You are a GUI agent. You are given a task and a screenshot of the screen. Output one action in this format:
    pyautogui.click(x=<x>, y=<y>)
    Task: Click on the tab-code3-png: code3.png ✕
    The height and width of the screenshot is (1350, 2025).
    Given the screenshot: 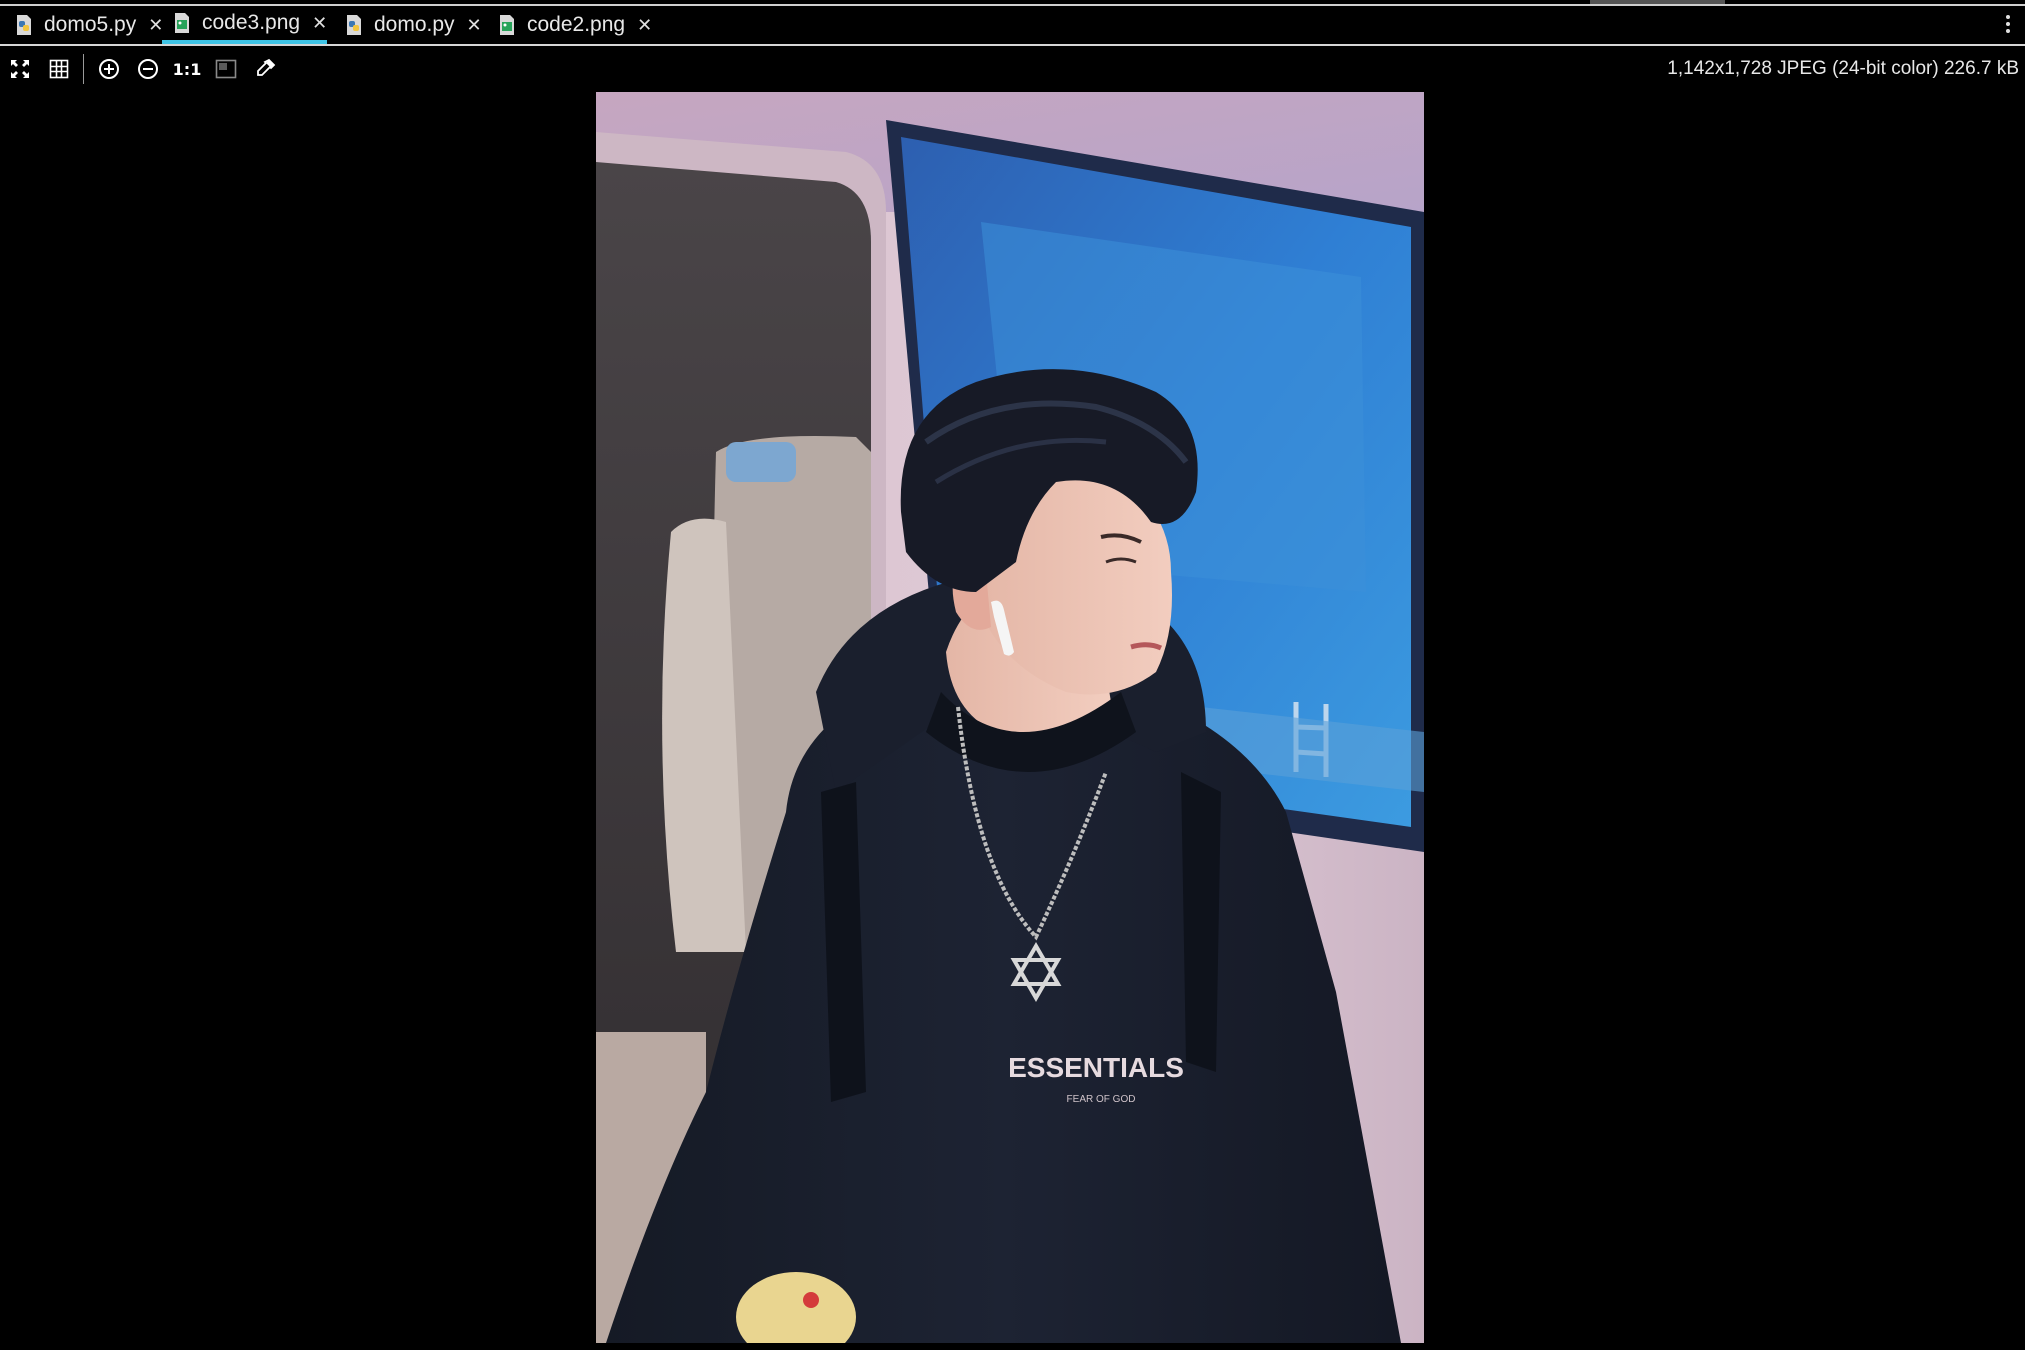 What is the action you would take?
    pyautogui.click(x=245, y=25)
    